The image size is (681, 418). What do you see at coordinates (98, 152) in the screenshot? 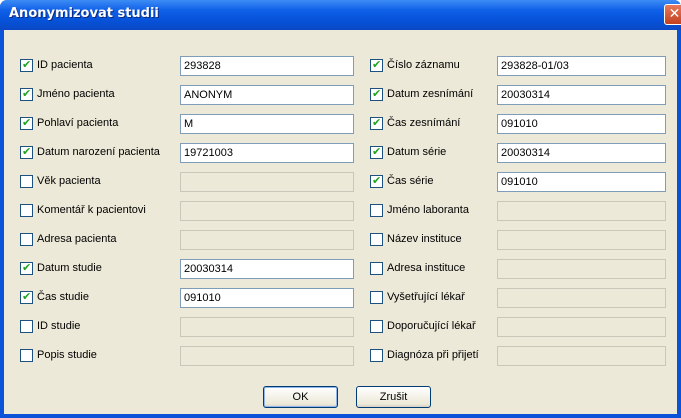
I see `left-label-datum-narozeni-pacienta: Datum narození pacienta` at bounding box center [98, 152].